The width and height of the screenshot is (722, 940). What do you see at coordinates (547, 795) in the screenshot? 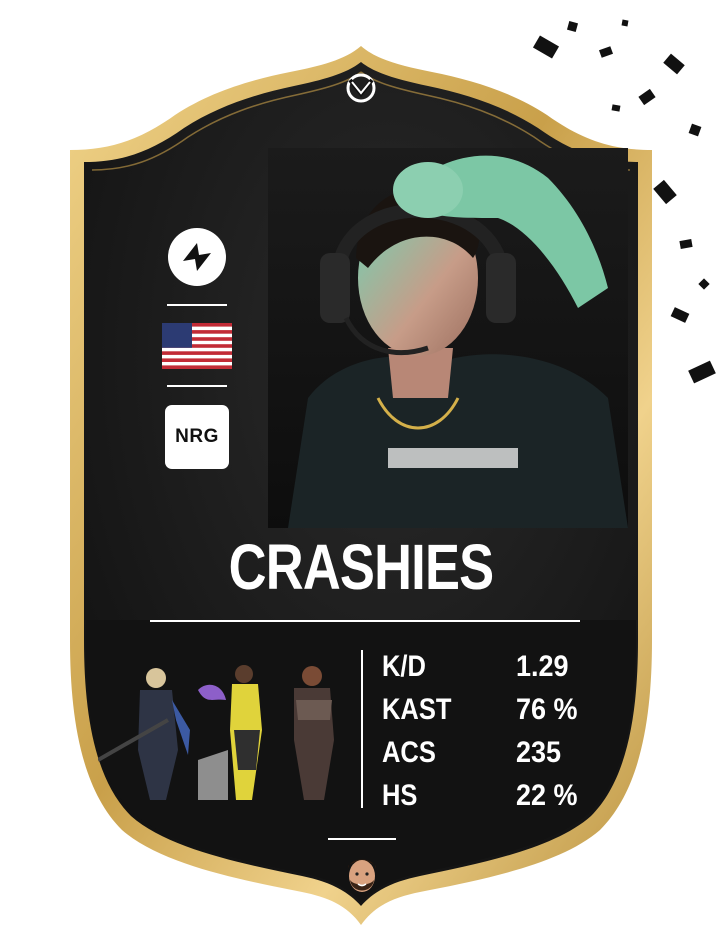
I see `stat-value: 22 %` at bounding box center [547, 795].